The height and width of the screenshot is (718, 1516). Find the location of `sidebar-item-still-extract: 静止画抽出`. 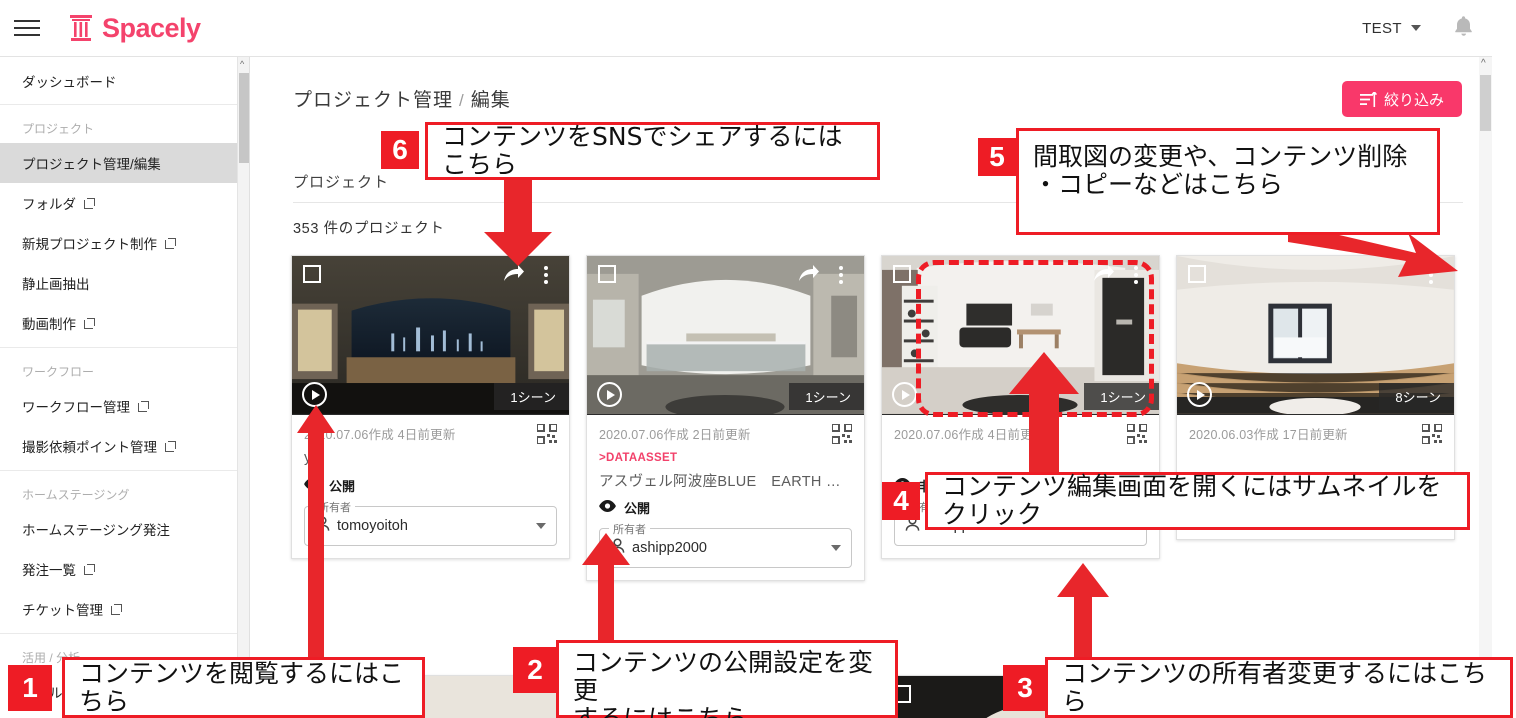

sidebar-item-still-extract: 静止画抽出 is located at coordinates (119, 283).